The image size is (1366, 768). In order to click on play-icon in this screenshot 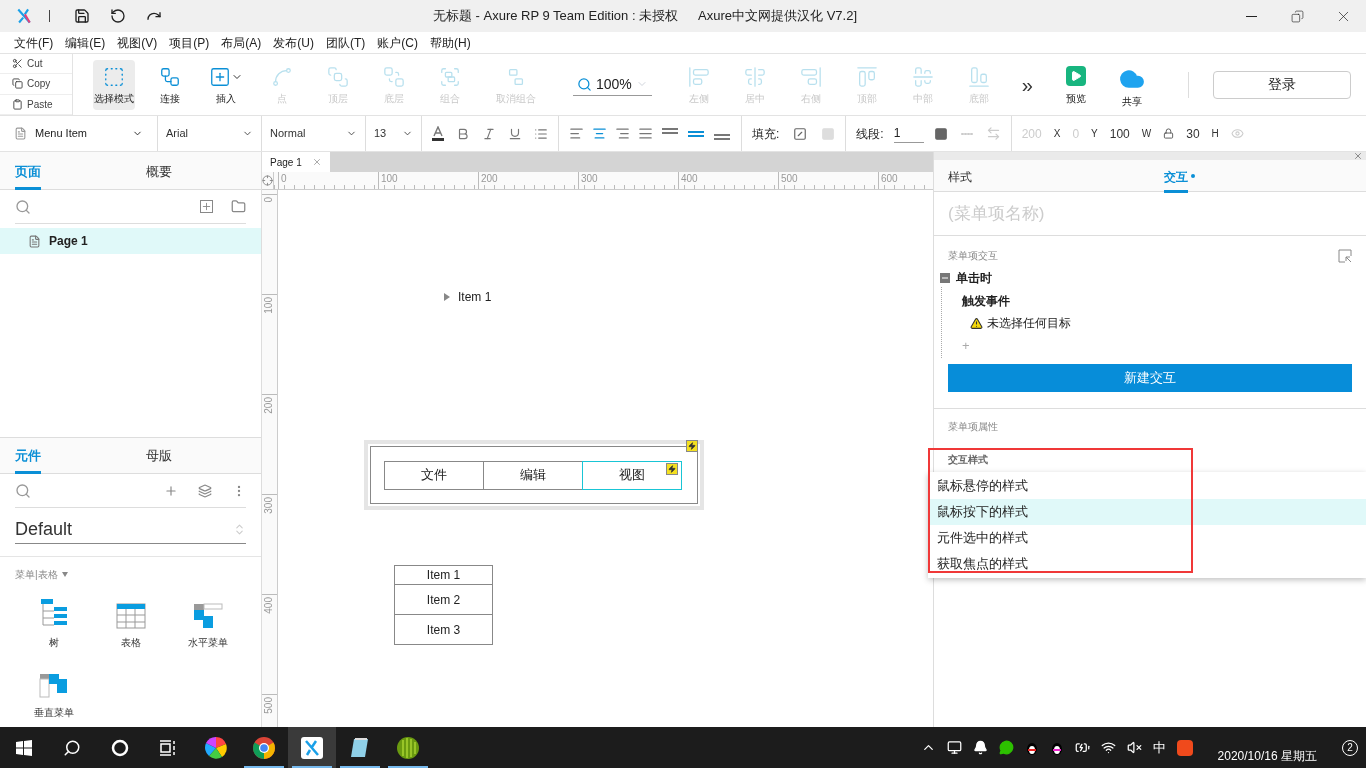, I will do `click(1075, 75)`.